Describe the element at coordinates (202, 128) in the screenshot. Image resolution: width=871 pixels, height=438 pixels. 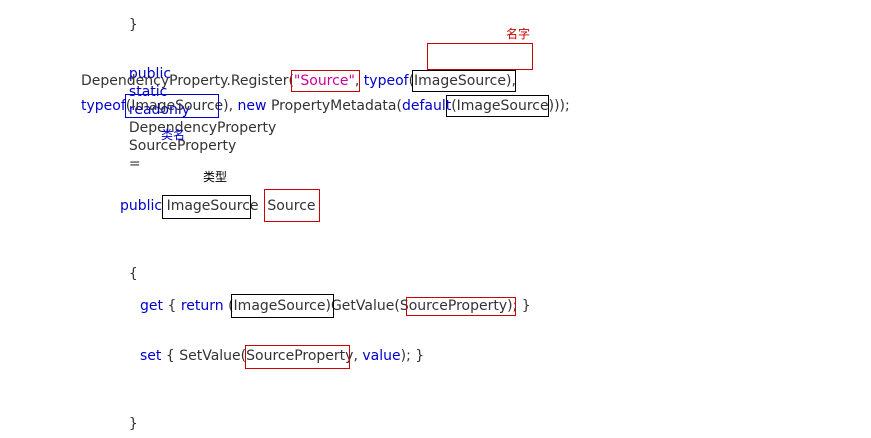
I see `type-dependency-property: DependencyProperty` at that location.